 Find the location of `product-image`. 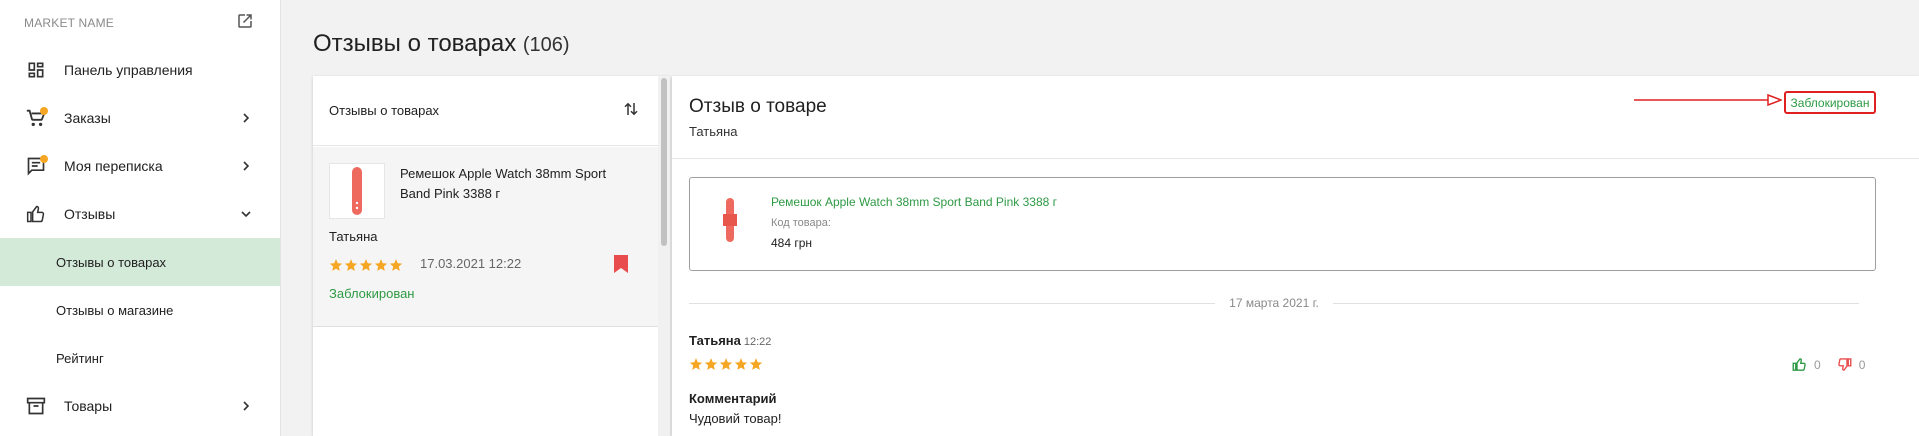

product-image is located at coordinates (730, 220).